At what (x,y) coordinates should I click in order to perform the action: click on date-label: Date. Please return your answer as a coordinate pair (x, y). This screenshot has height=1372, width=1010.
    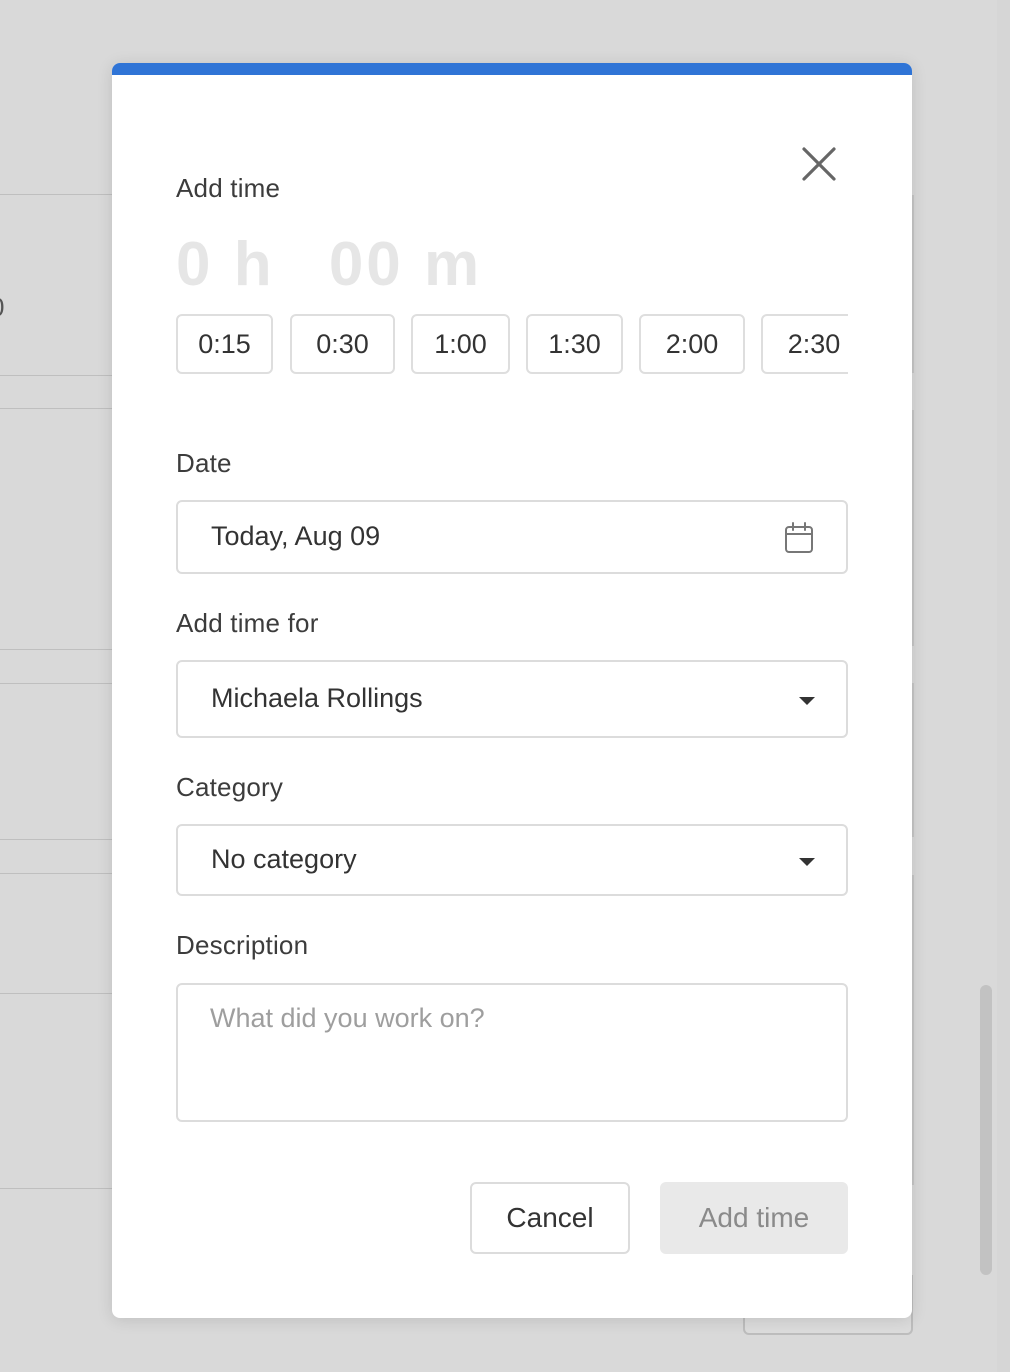
    Looking at the image, I should click on (204, 463).